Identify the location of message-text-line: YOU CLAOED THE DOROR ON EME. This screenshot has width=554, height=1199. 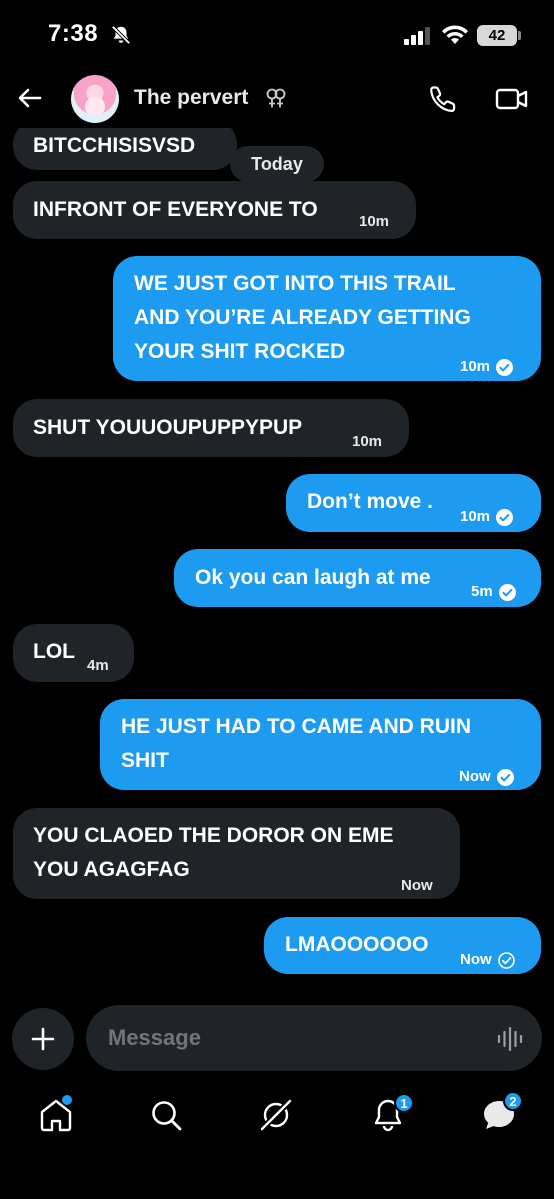
(213, 835).